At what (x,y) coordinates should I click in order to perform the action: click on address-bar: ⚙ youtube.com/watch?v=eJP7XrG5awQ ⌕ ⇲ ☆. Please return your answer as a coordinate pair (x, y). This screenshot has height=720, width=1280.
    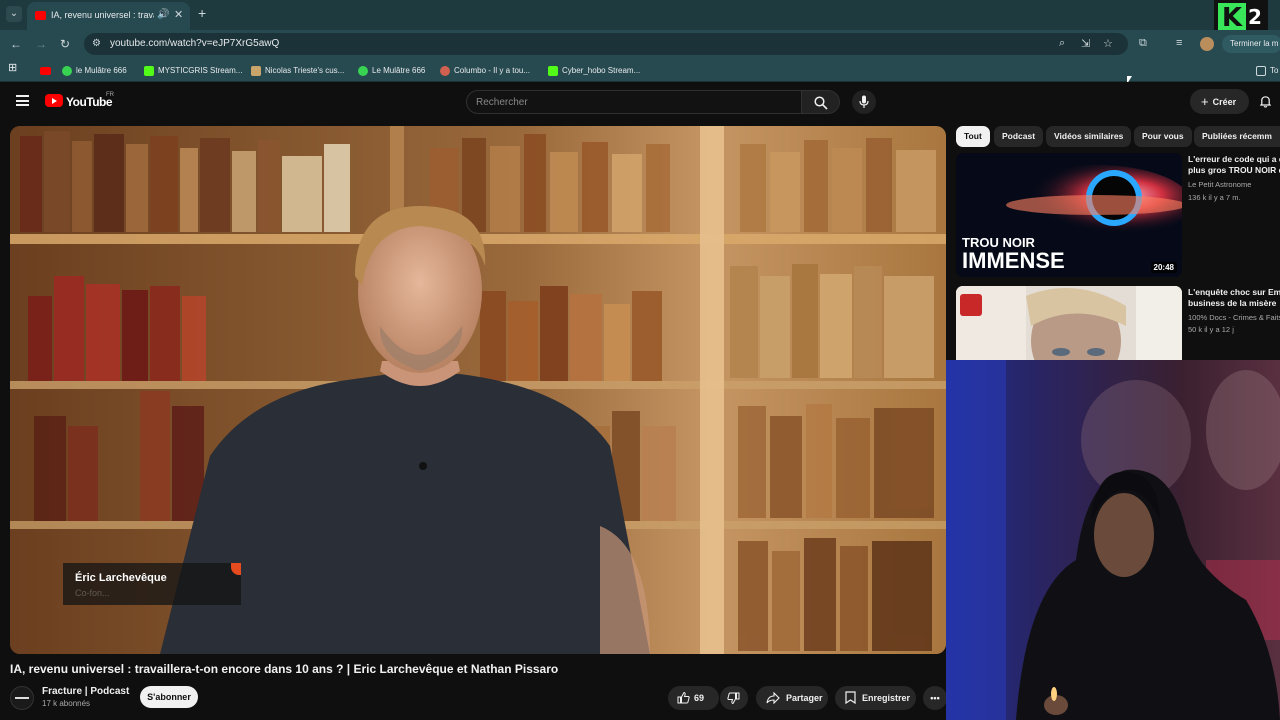
    Looking at the image, I should click on (606, 44).